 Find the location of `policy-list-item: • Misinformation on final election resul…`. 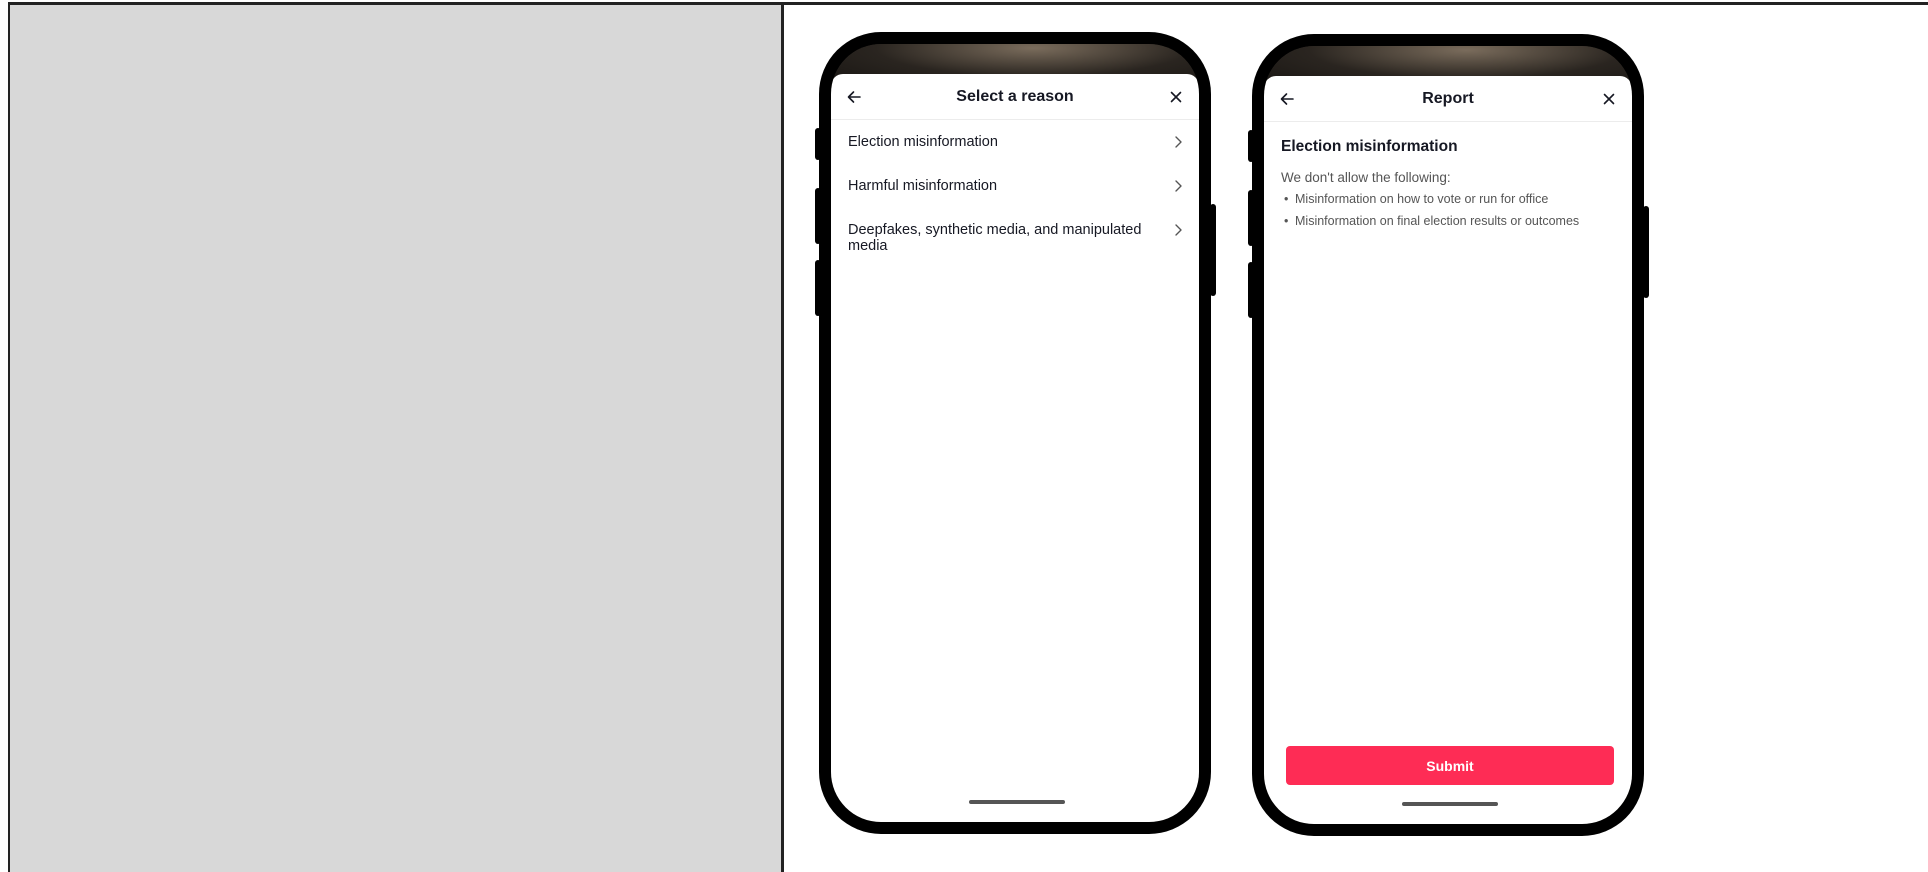

policy-list-item: • Misinformation on final election resul… is located at coordinates (1448, 221).